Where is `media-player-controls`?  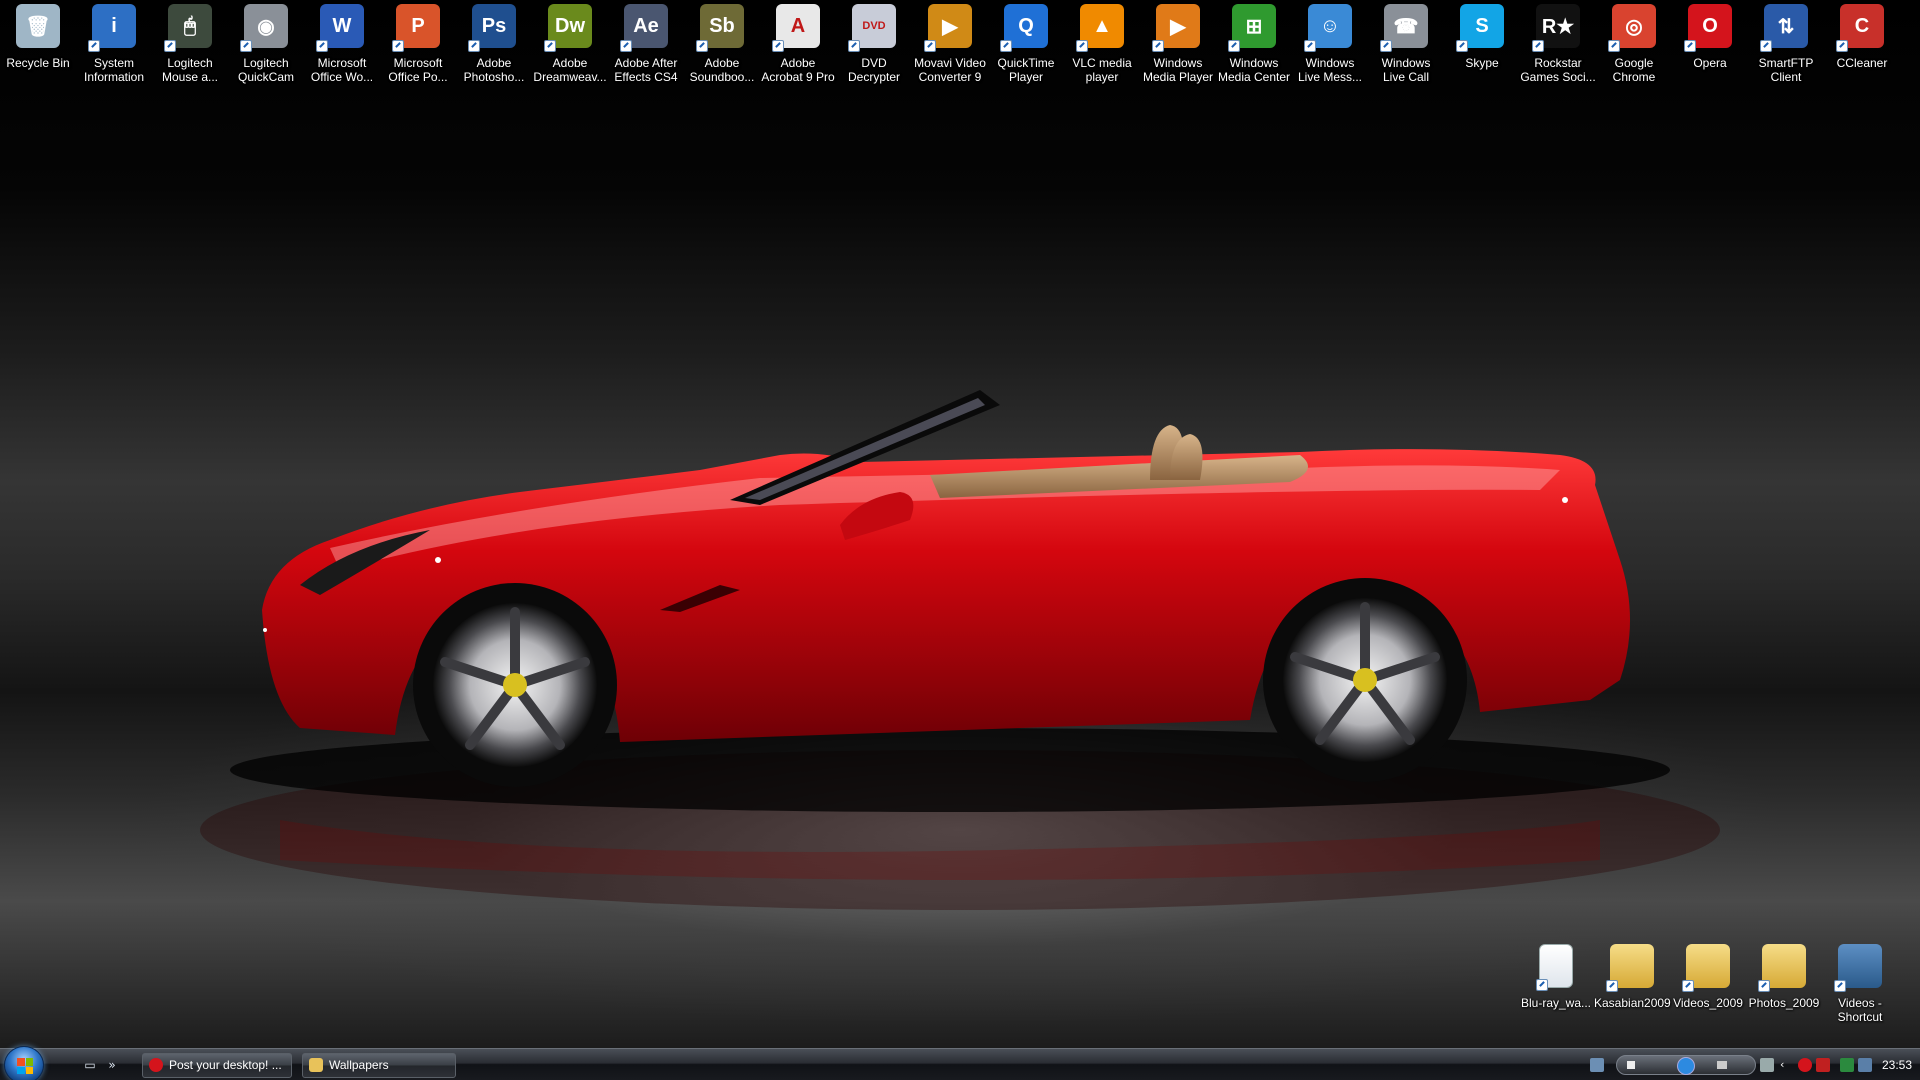
media-player-controls is located at coordinates (1686, 1065).